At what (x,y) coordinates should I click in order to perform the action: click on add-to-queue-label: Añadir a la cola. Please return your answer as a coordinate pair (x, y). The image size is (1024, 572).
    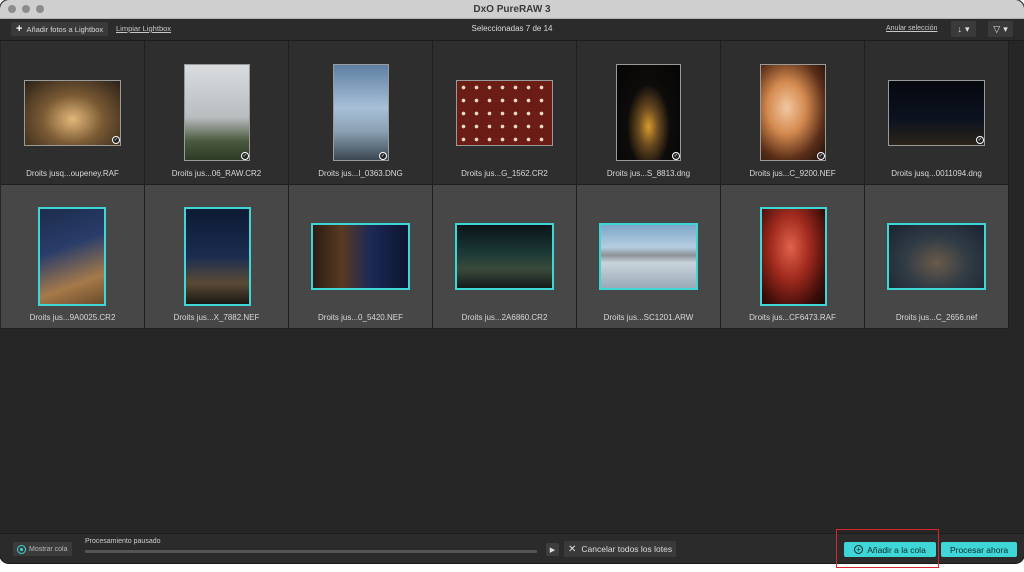
    Looking at the image, I should click on (896, 549).